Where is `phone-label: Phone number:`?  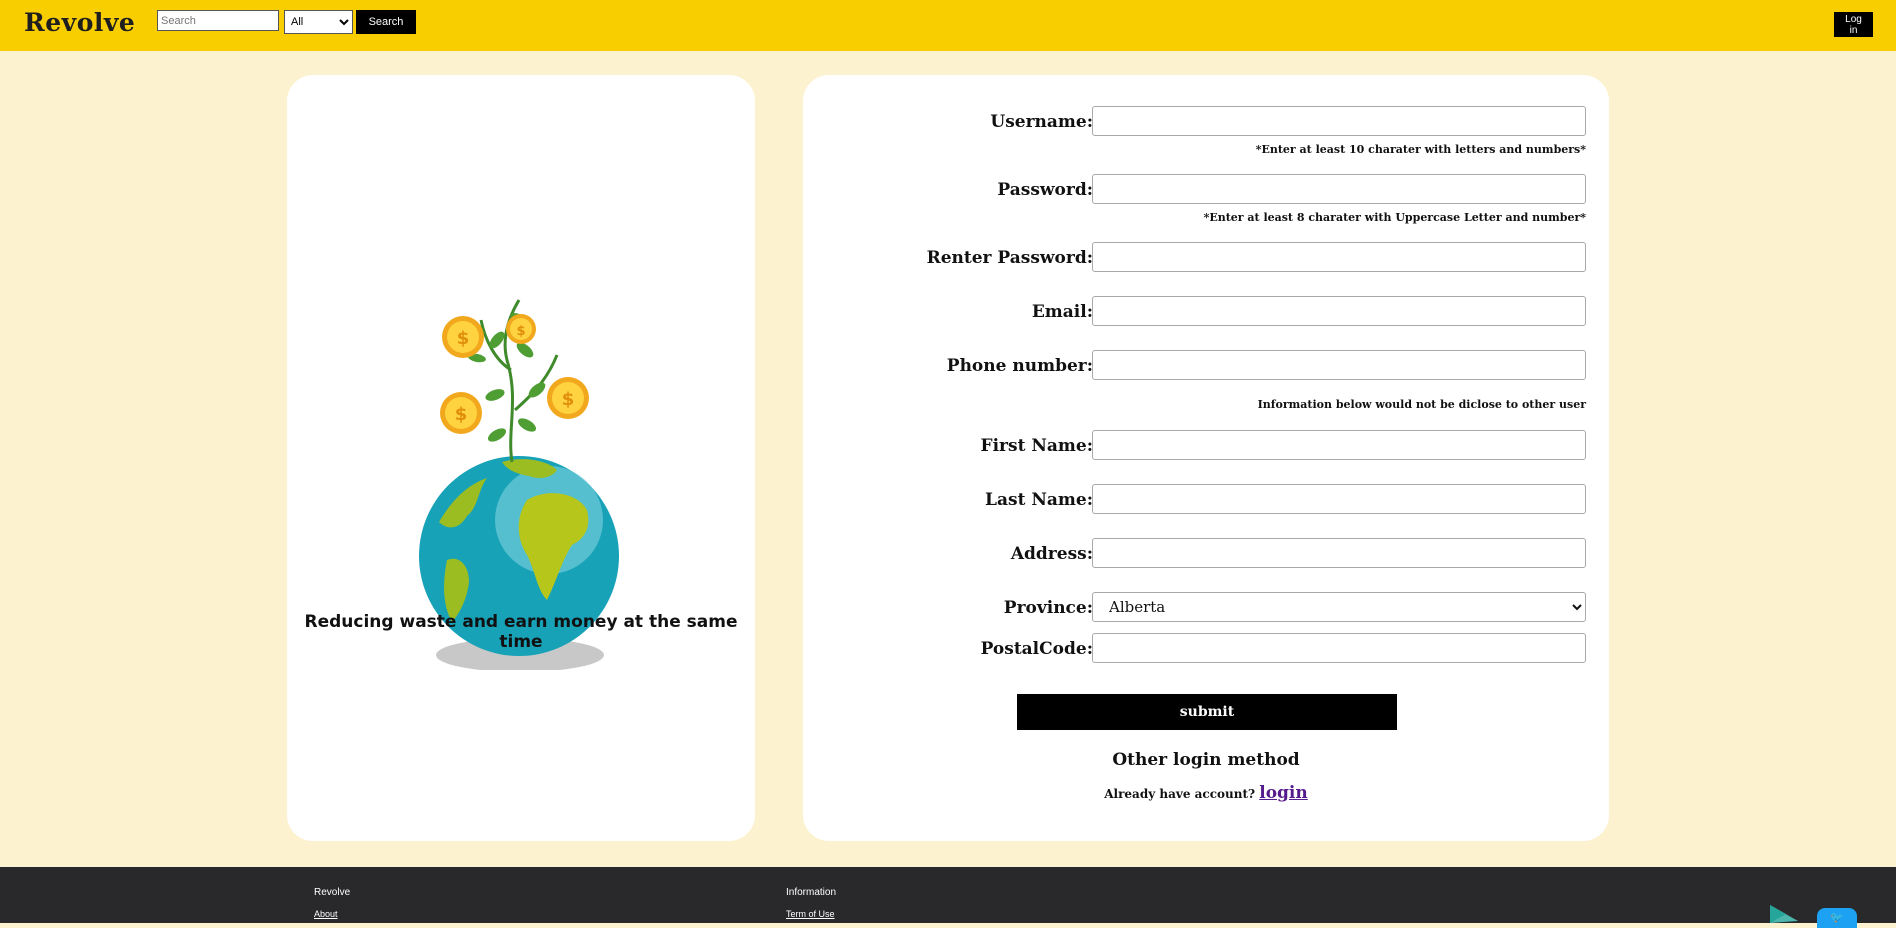 phone-label: Phone number: is located at coordinates (1019, 366).